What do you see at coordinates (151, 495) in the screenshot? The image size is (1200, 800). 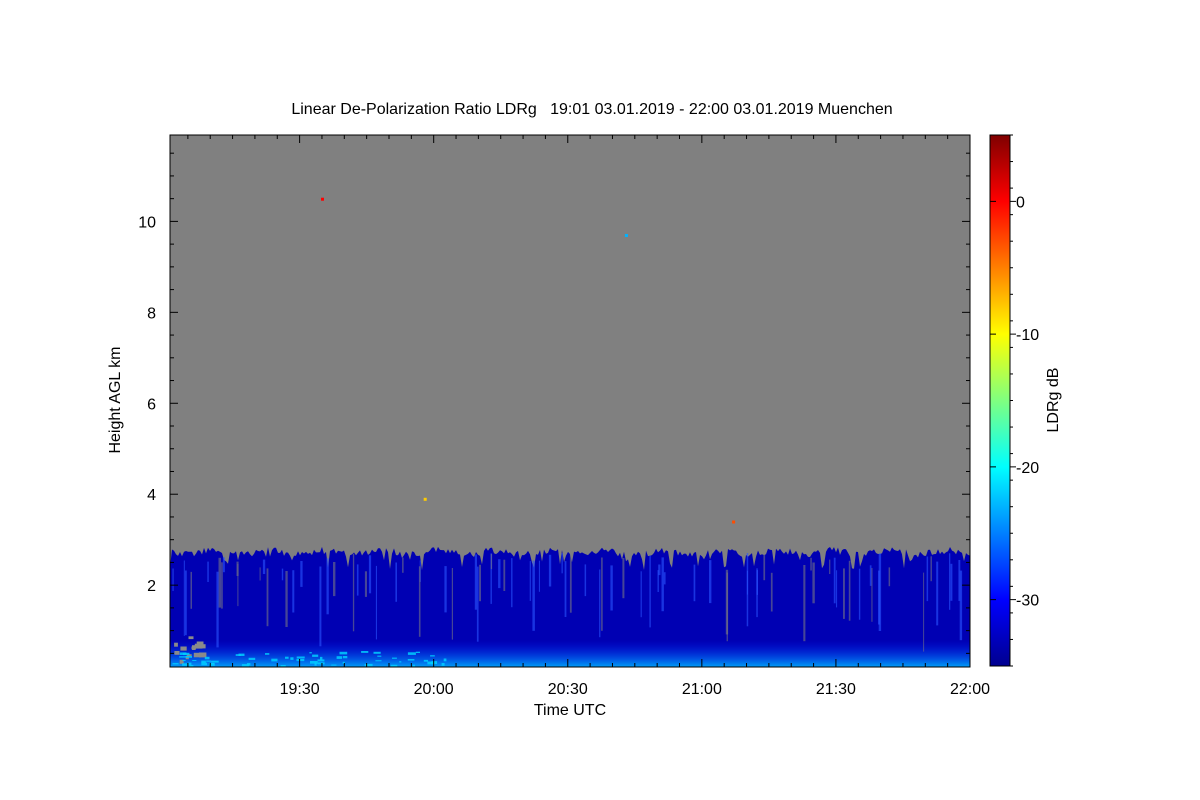 I see `y-tick-label: 4` at bounding box center [151, 495].